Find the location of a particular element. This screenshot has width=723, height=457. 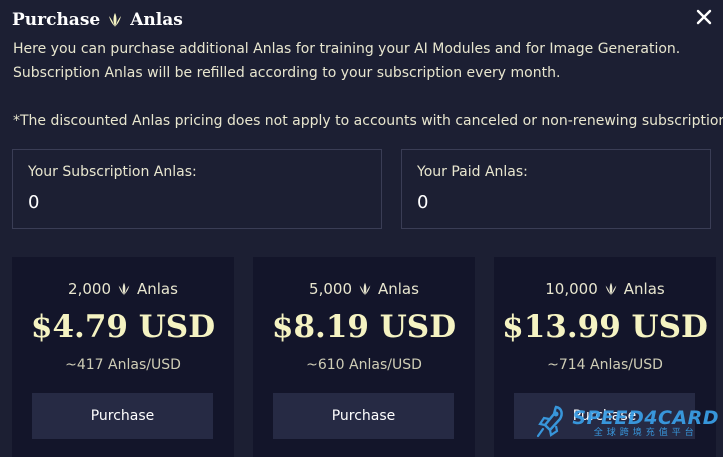

watermark-text: SPEED4CARD 全球跨境充值平台 is located at coordinates (645, 423).